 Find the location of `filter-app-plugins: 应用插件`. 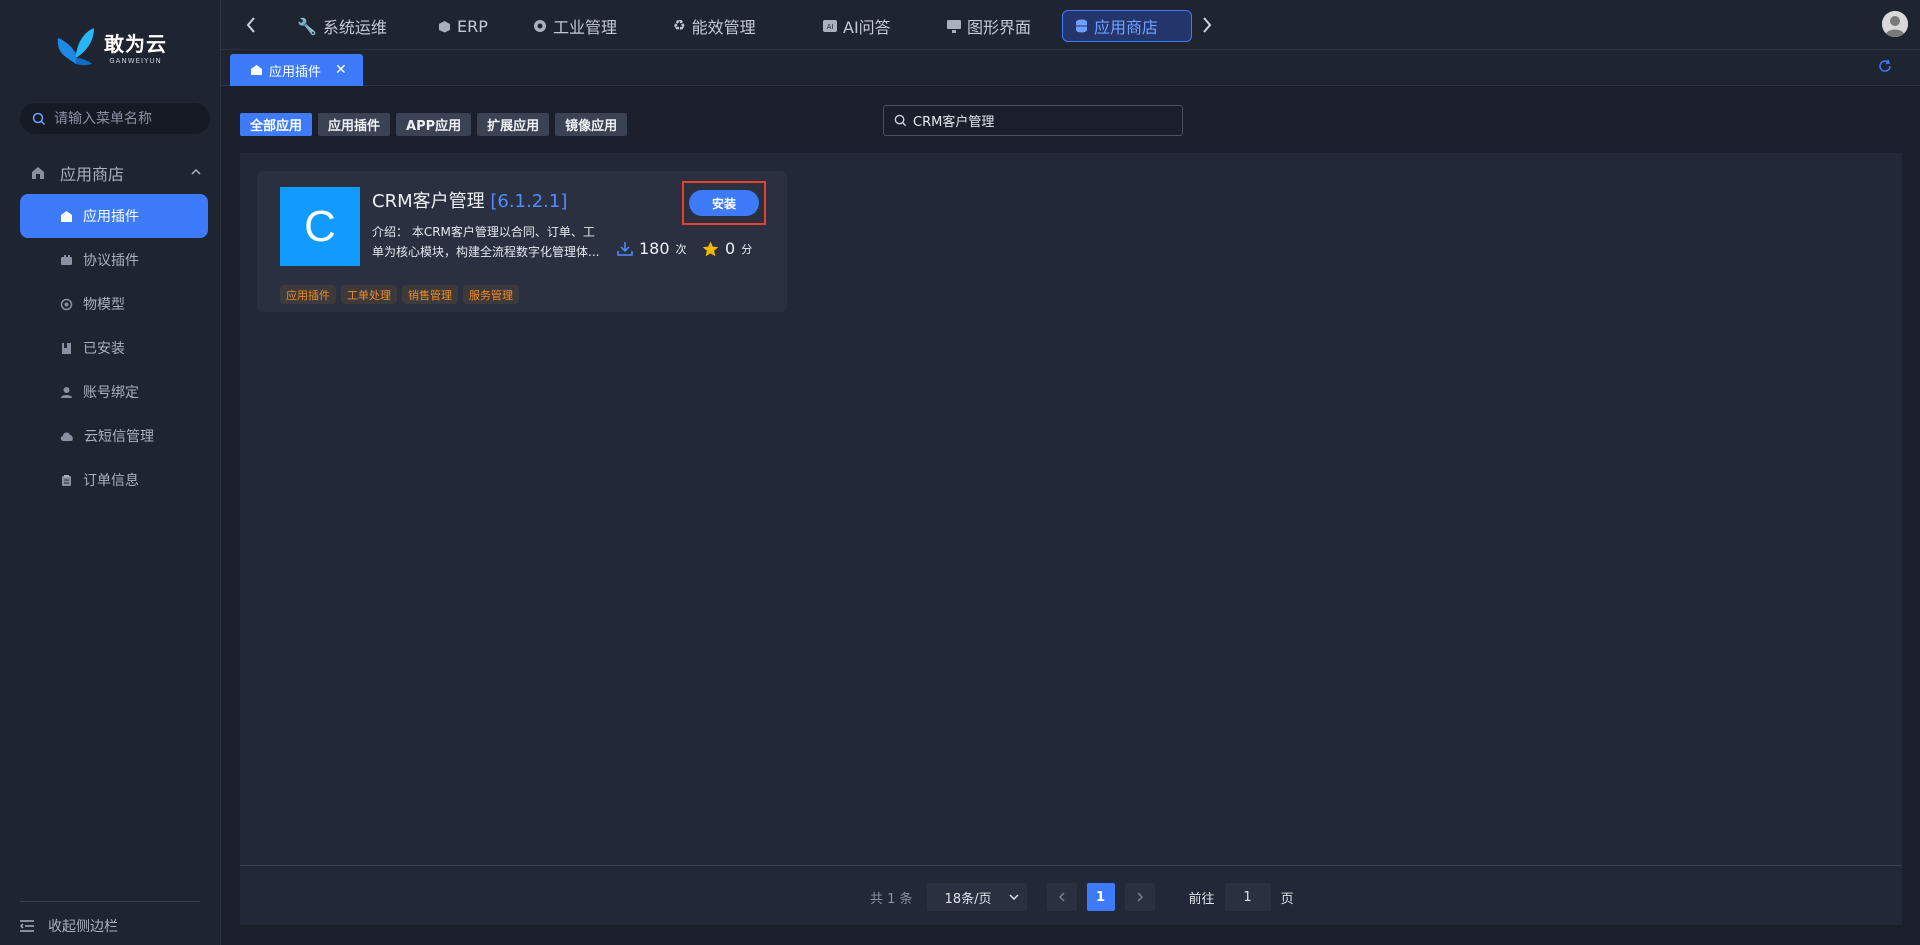

filter-app-plugins: 应用插件 is located at coordinates (354, 124).